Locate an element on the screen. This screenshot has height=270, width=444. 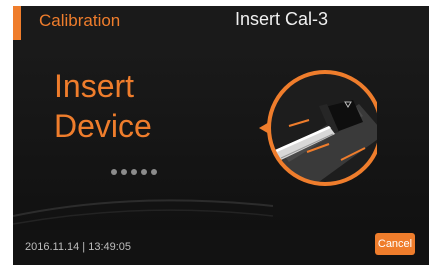
instruction-line-2: Device is located at coordinates (103, 126).